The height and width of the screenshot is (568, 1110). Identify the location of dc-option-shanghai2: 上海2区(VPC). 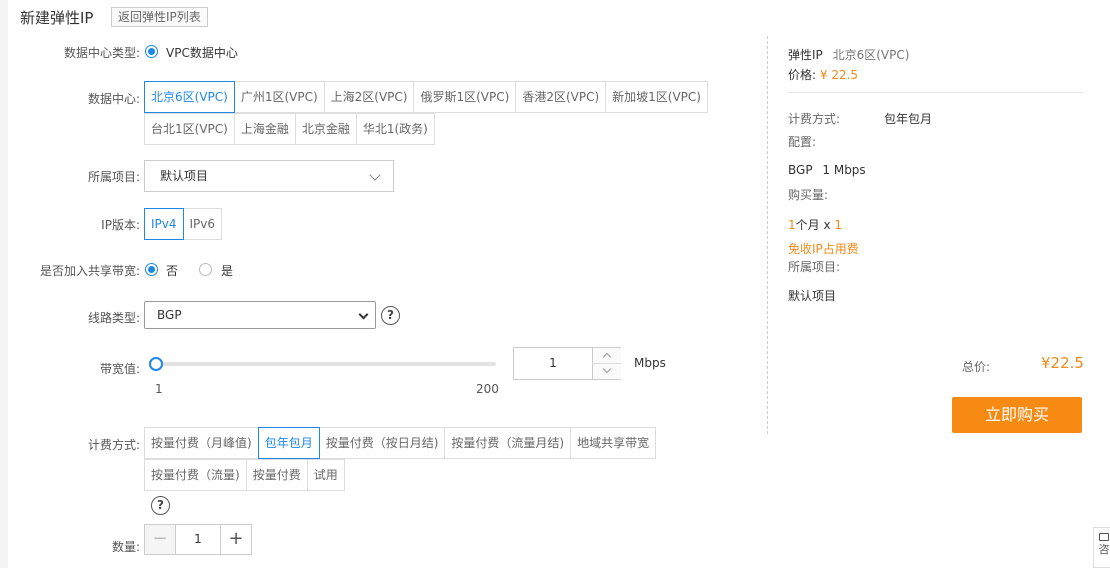
(369, 97).